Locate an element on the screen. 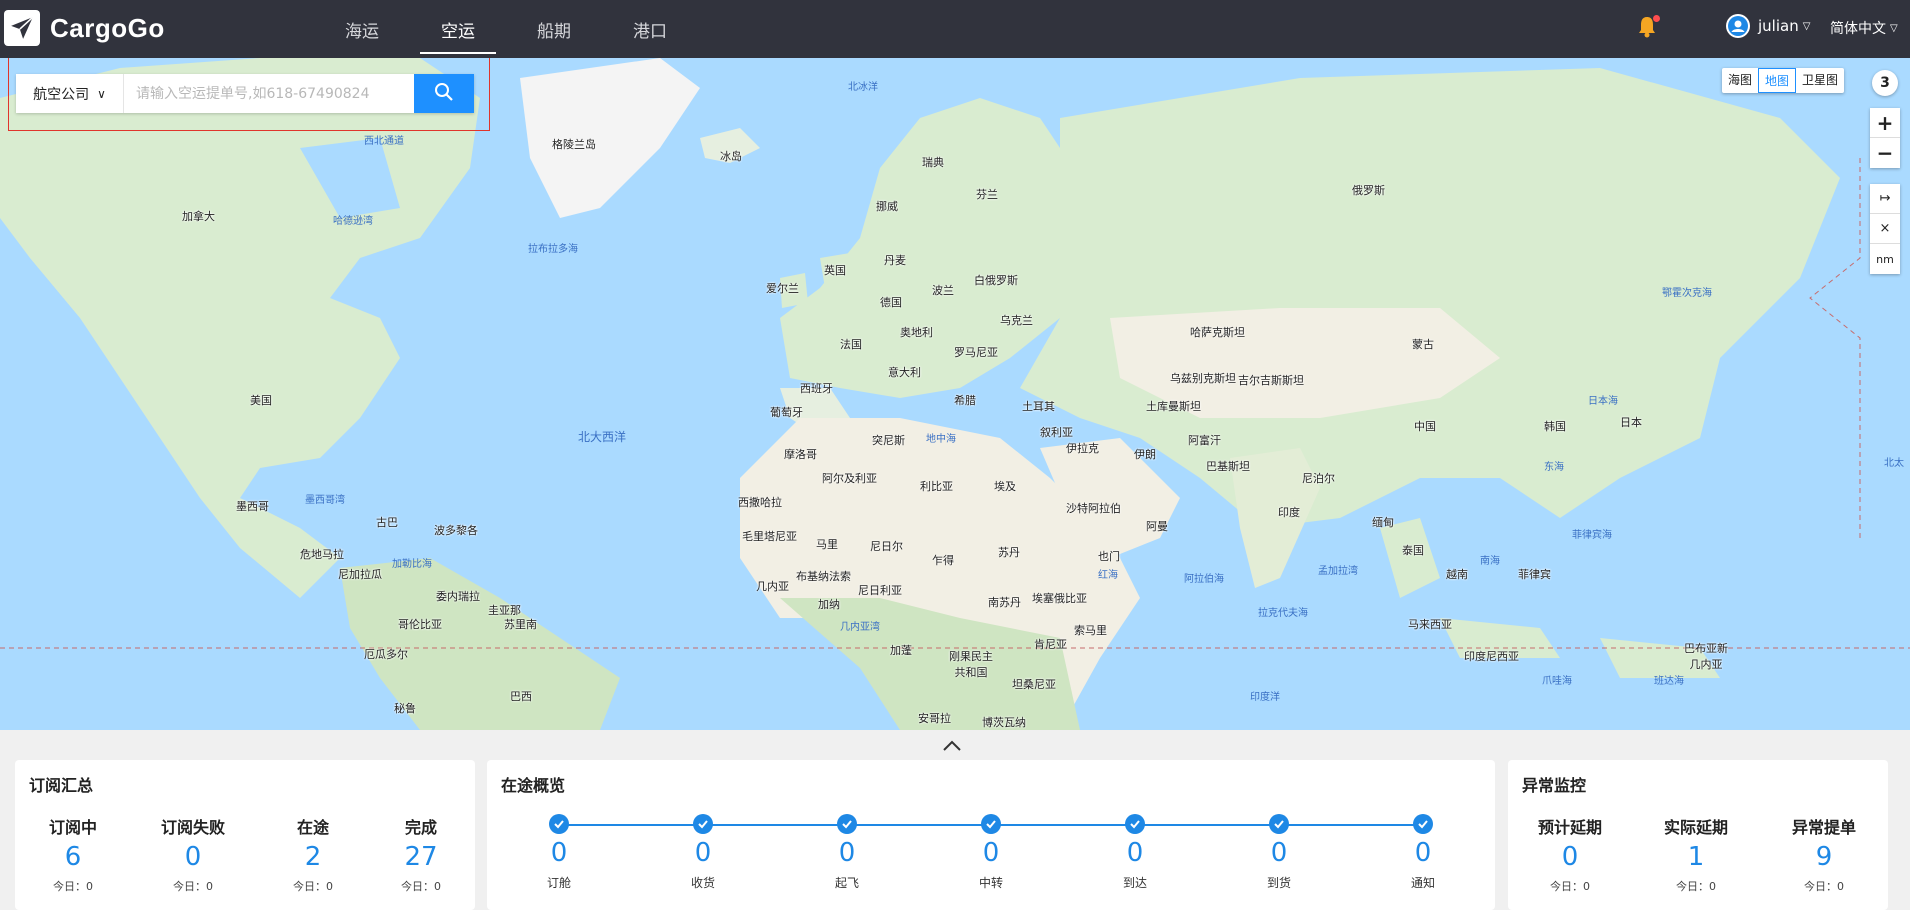 Image resolution: width=1910 pixels, height=910 pixels. map-type-satellite: 卫星图 is located at coordinates (1820, 80).